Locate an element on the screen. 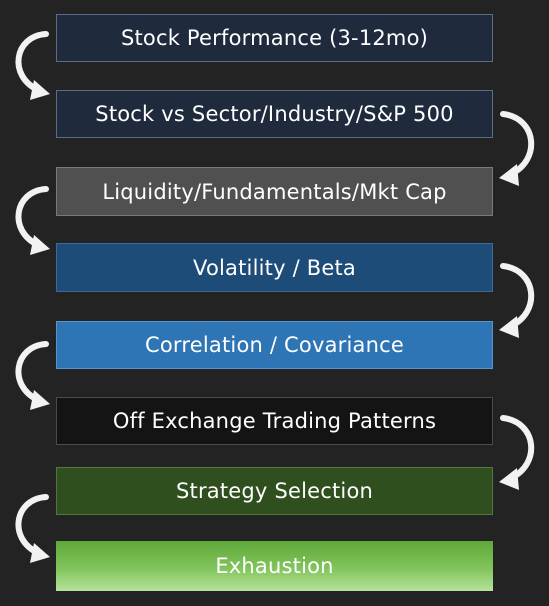 This screenshot has width=549, height=606. step-off-exchange-trading: Off Exchange Trading Patterns is located at coordinates (274, 421).